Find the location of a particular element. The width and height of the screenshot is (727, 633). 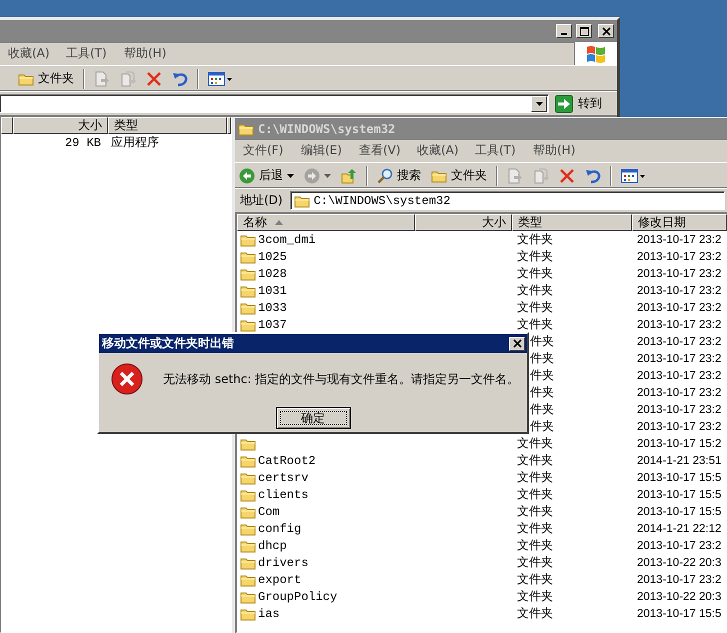

file-name: 1031 is located at coordinates (272, 291).